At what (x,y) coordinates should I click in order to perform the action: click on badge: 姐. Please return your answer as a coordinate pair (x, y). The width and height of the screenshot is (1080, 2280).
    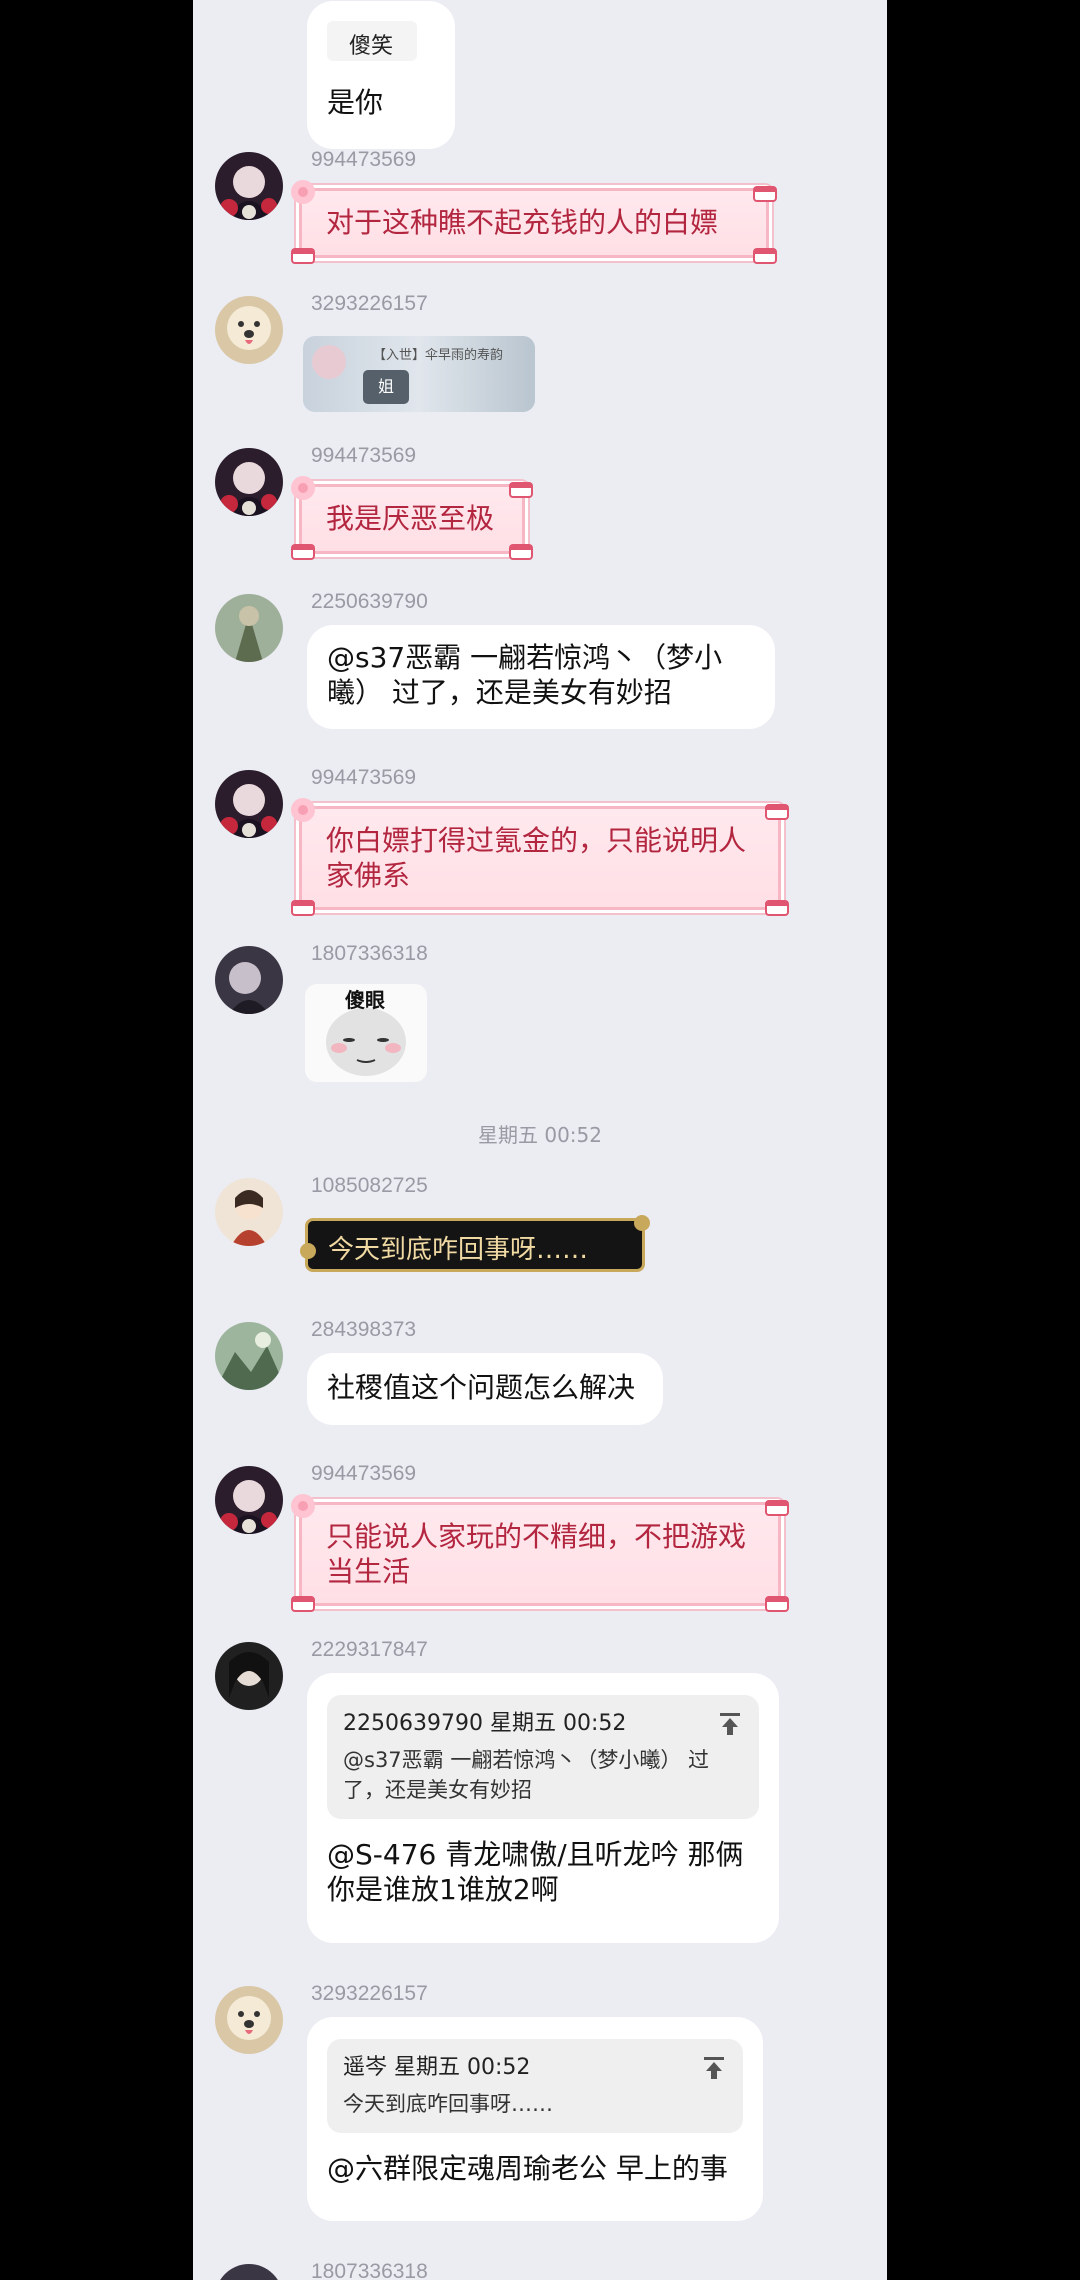
    Looking at the image, I should click on (386, 387).